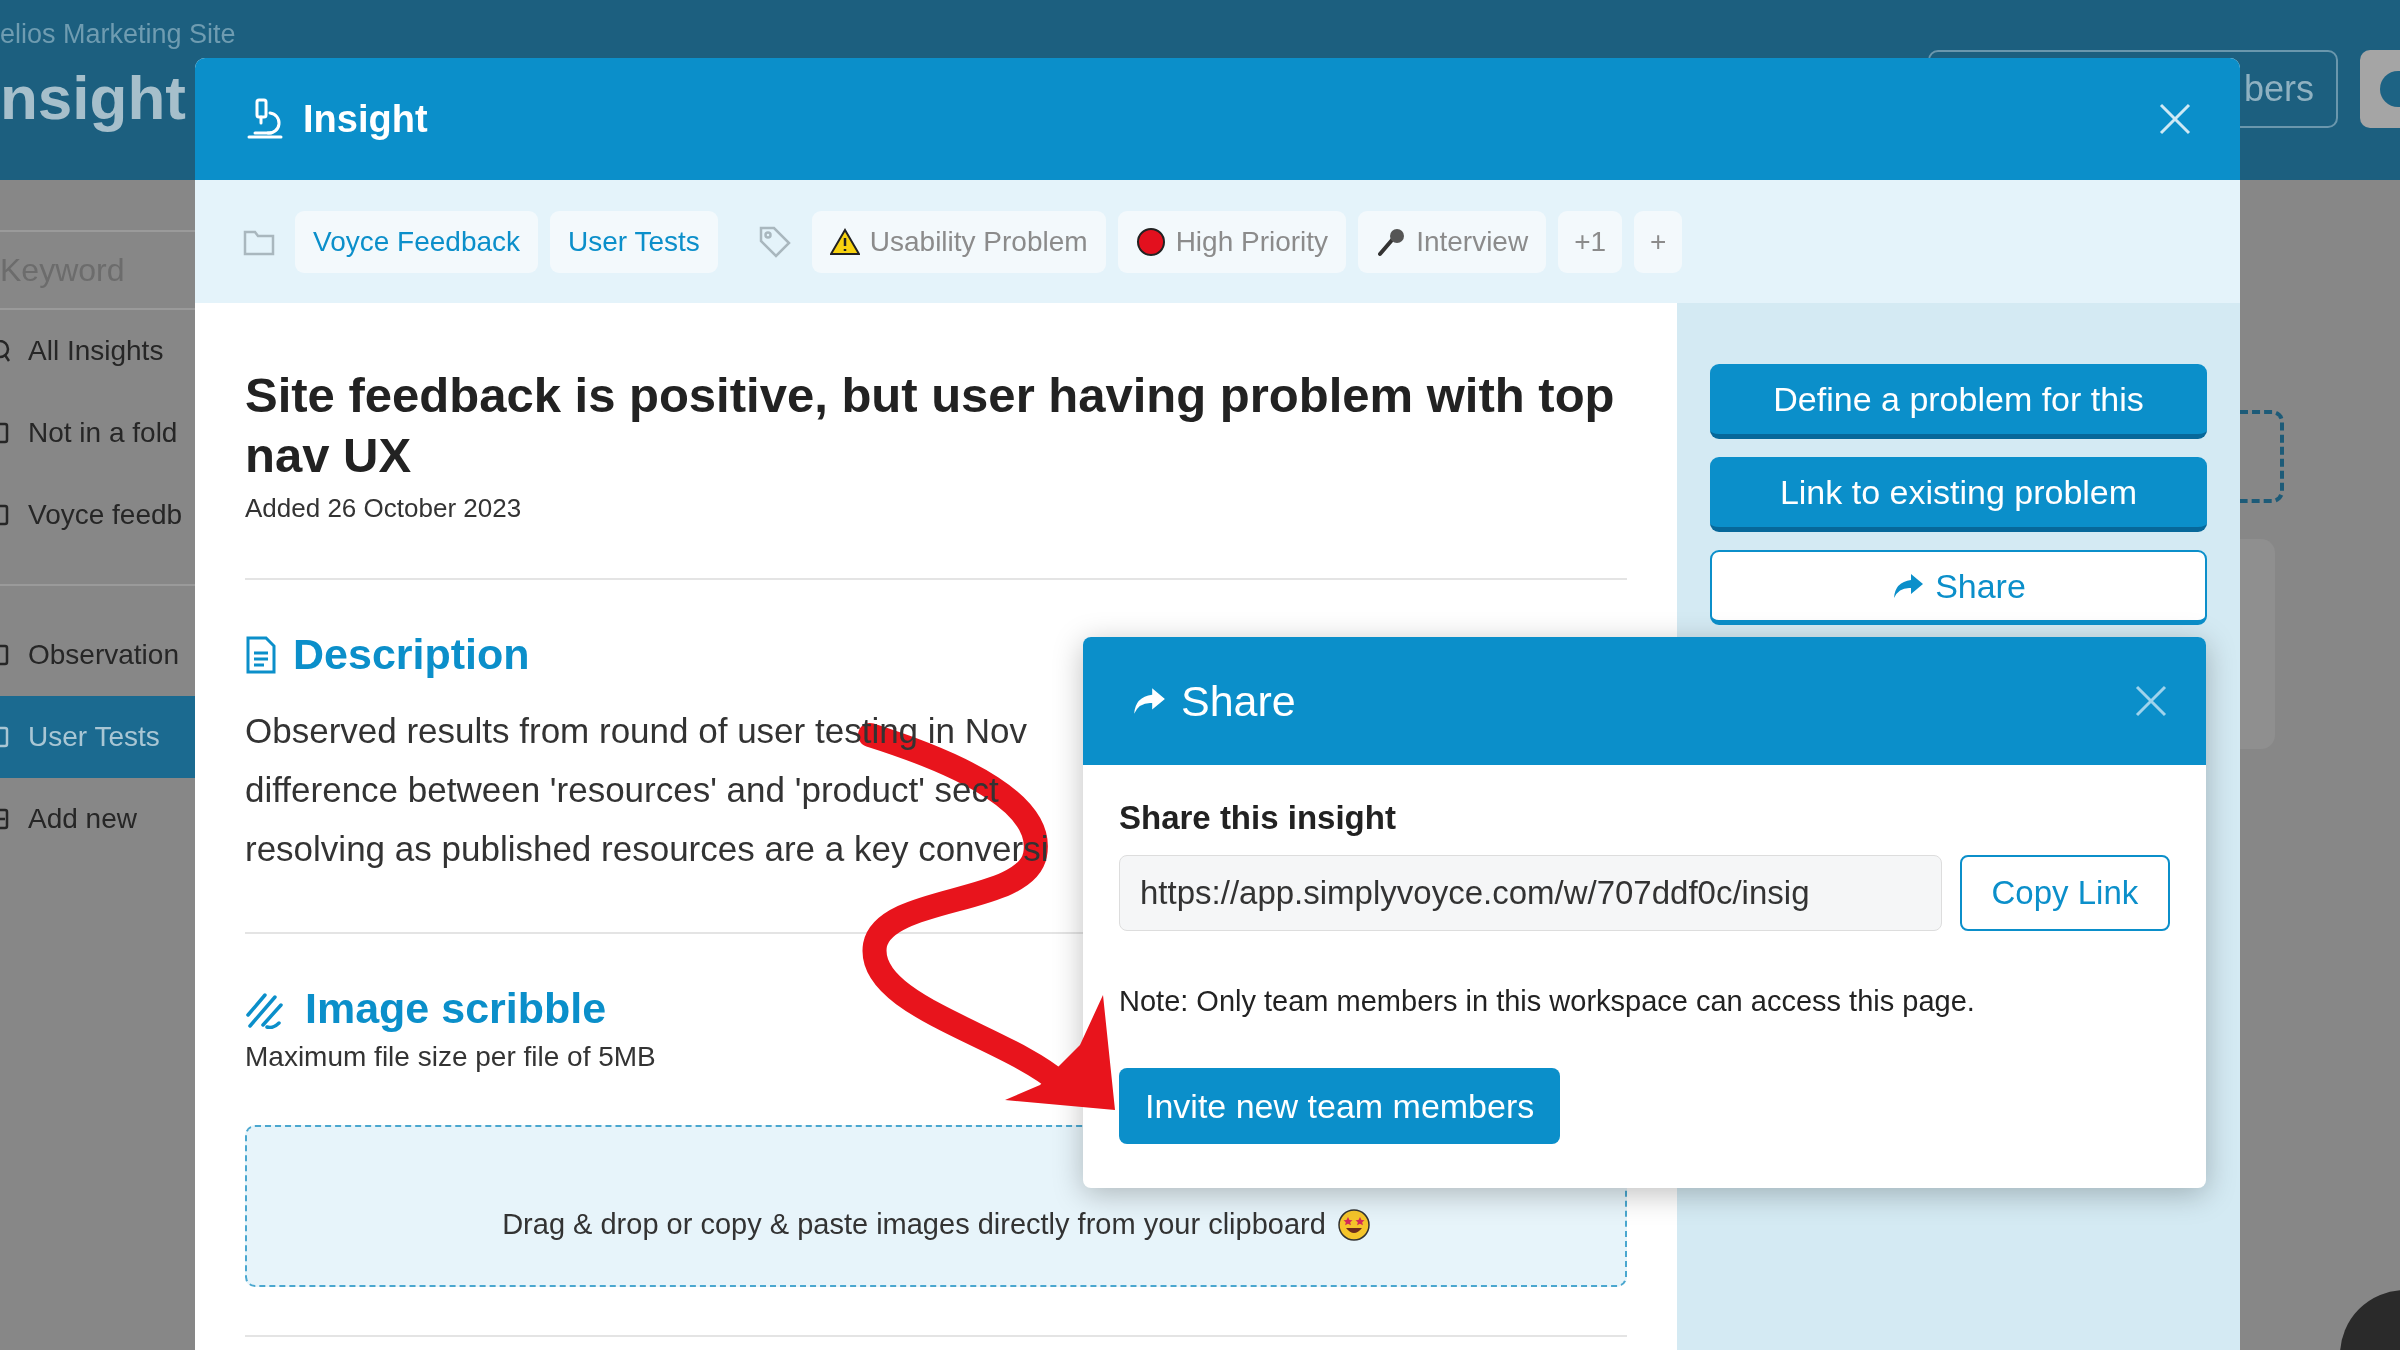  What do you see at coordinates (1258, 818) in the screenshot?
I see `share-heading: Share this insight` at bounding box center [1258, 818].